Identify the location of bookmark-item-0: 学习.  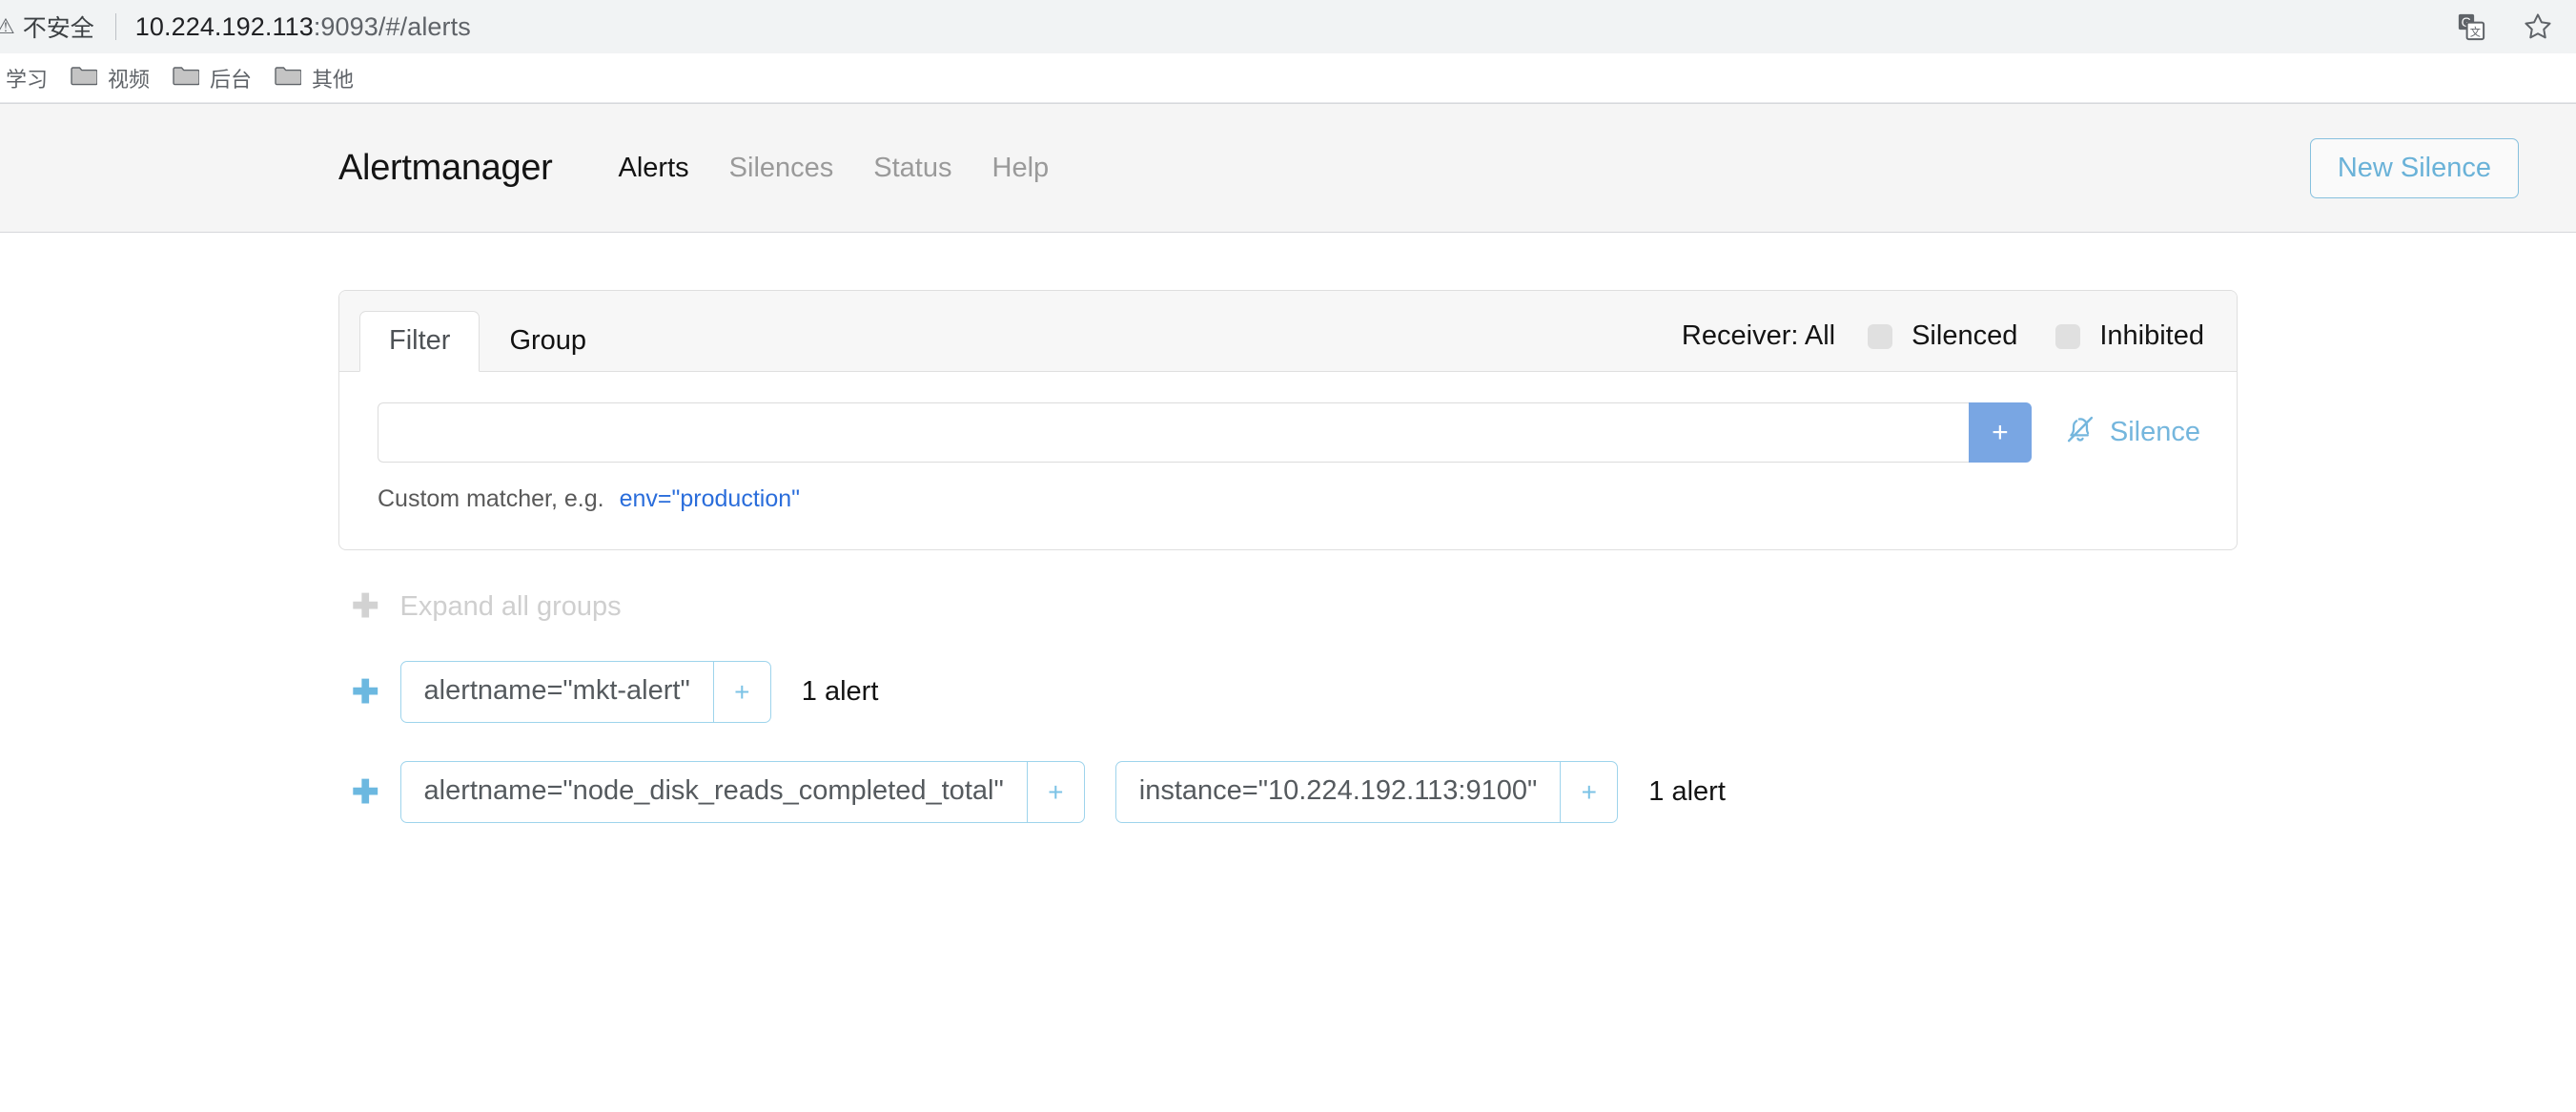
(29, 78).